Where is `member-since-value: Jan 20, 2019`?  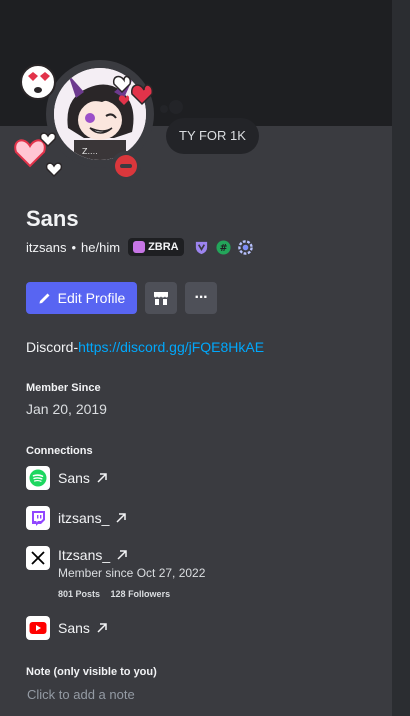
member-since-value: Jan 20, 2019 is located at coordinates (66, 409).